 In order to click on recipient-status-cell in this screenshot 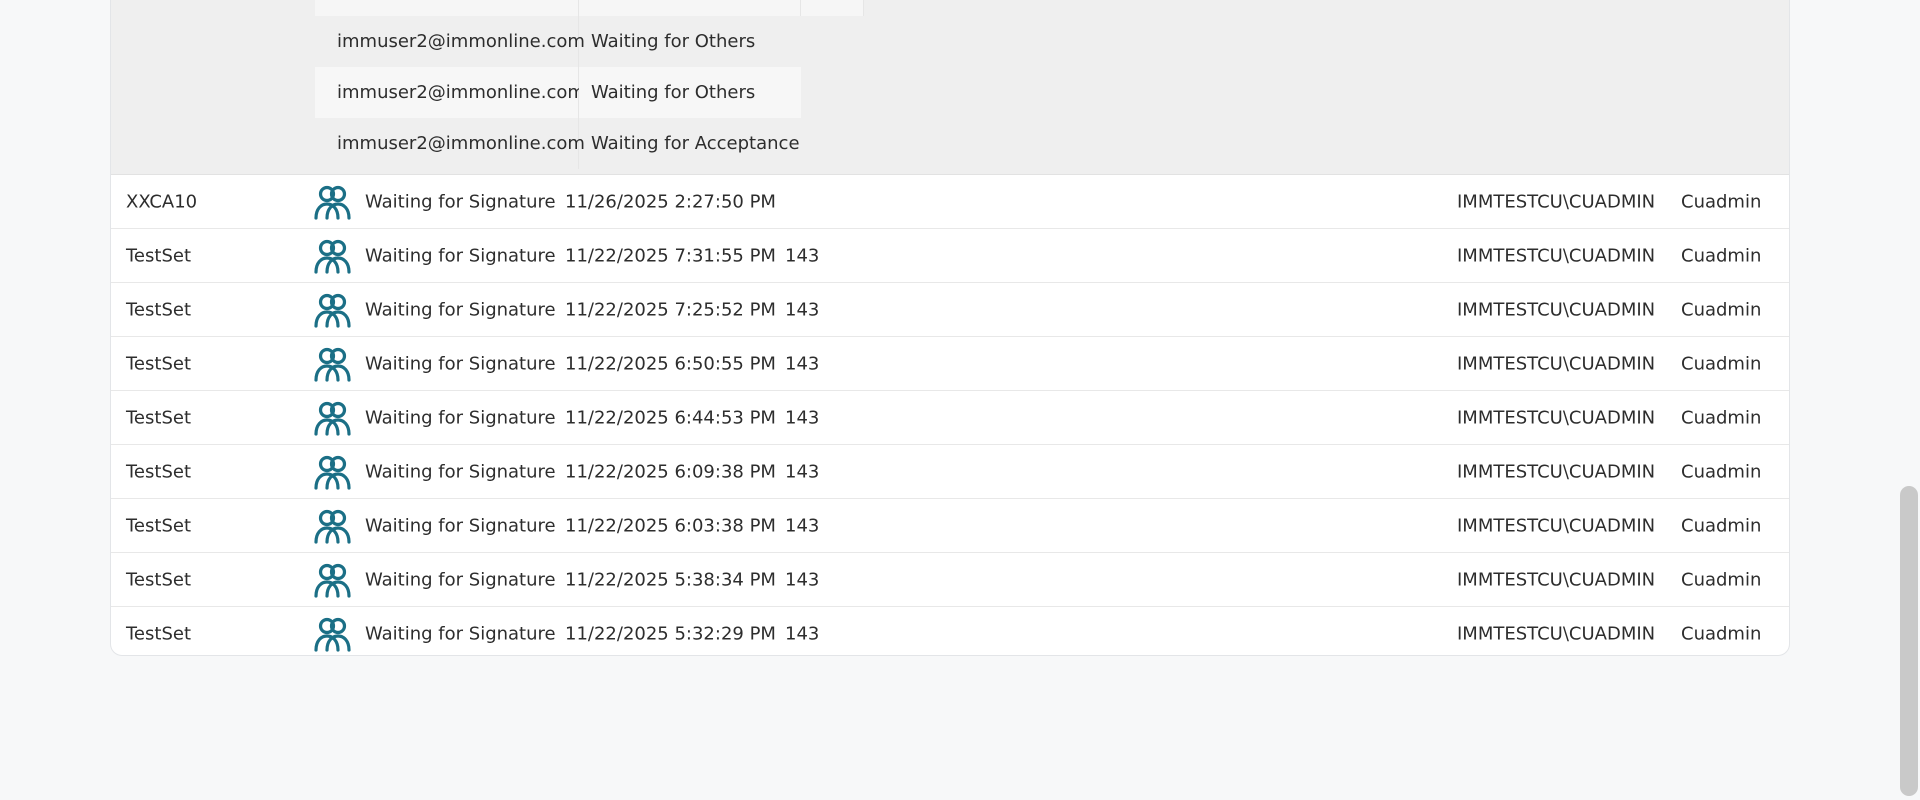, I will do `click(690, 8)`.